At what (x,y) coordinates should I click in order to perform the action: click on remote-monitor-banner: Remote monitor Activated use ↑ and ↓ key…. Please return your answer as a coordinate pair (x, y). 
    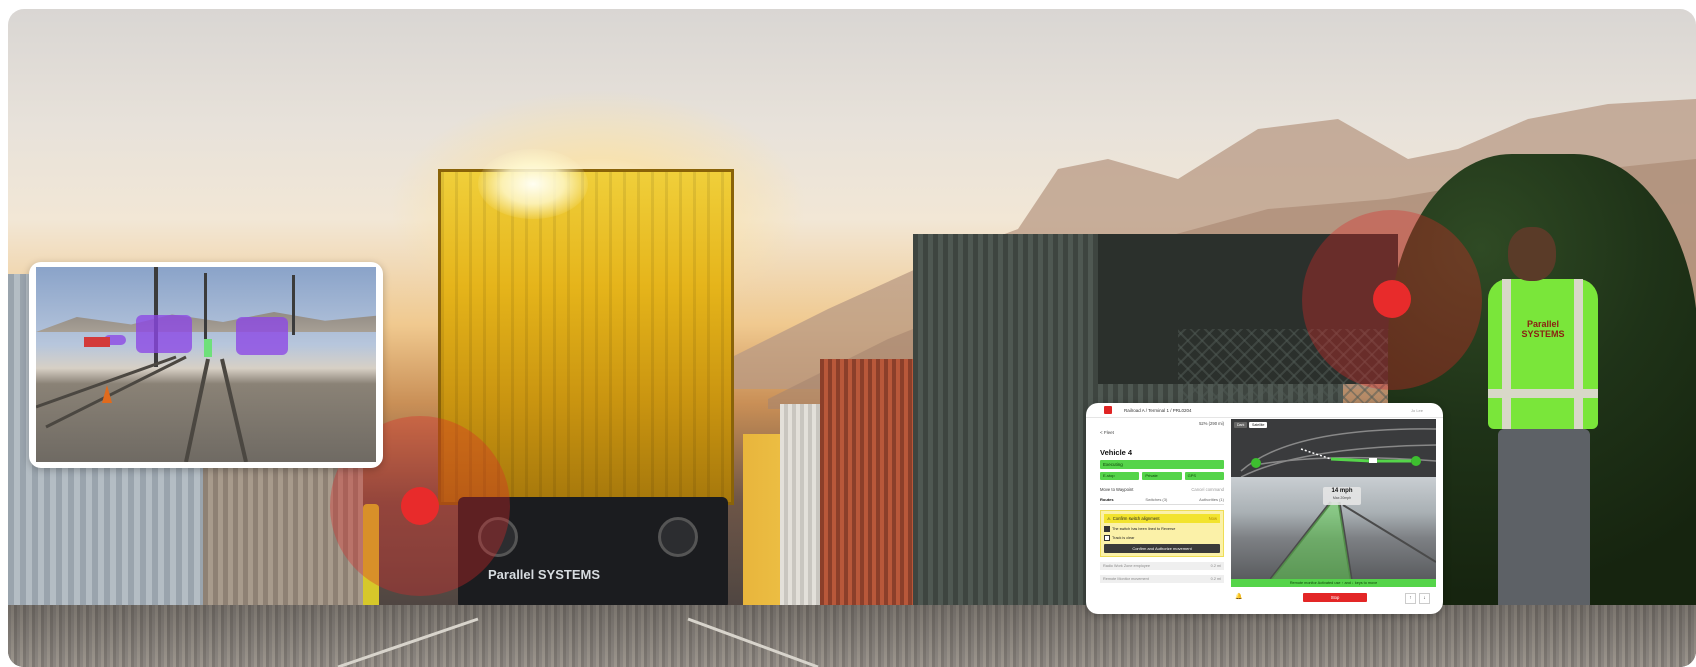
    Looking at the image, I should click on (1333, 583).